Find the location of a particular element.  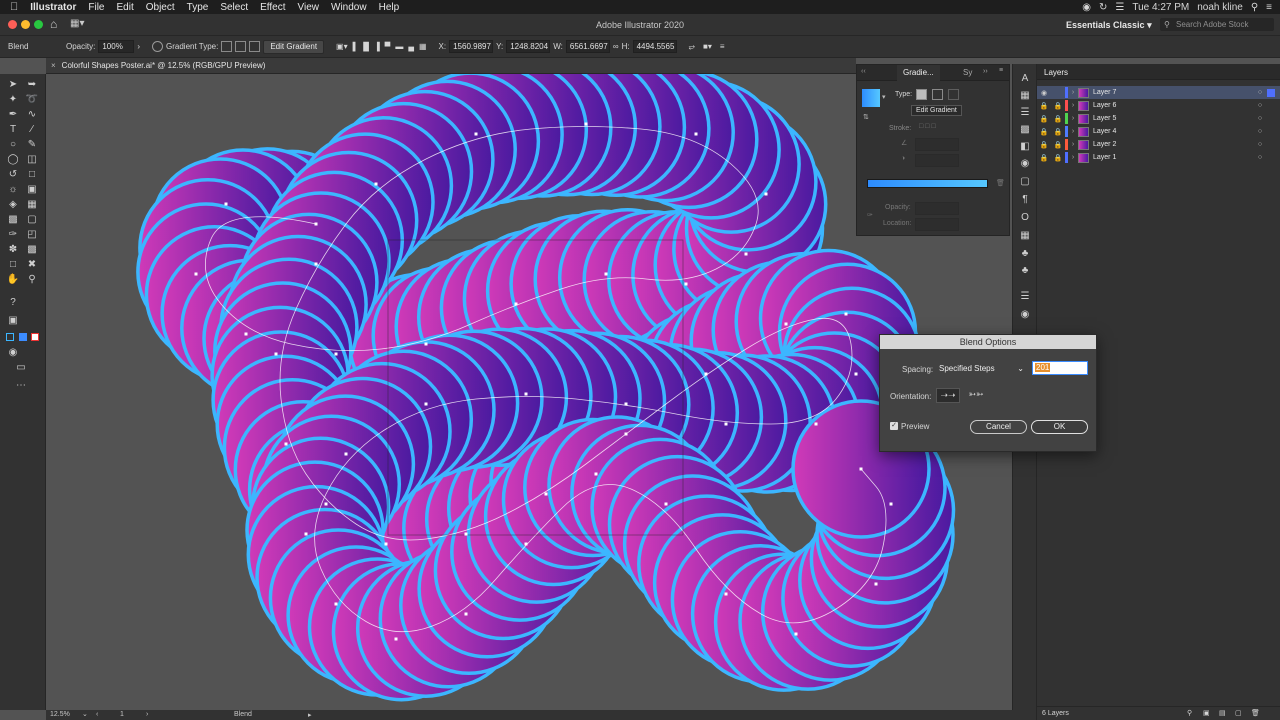

artboard-tool-icon: □ is located at coordinates (13, 265).